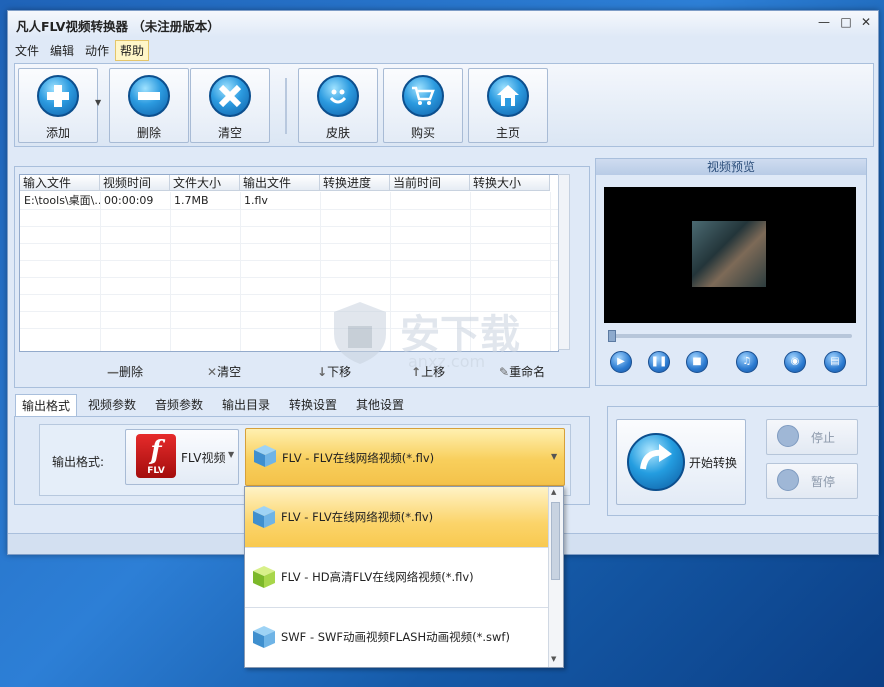  I want to click on format-option-label: SWF - SWF动画视频FLASH动画视频(*.swf), so click(395, 637).